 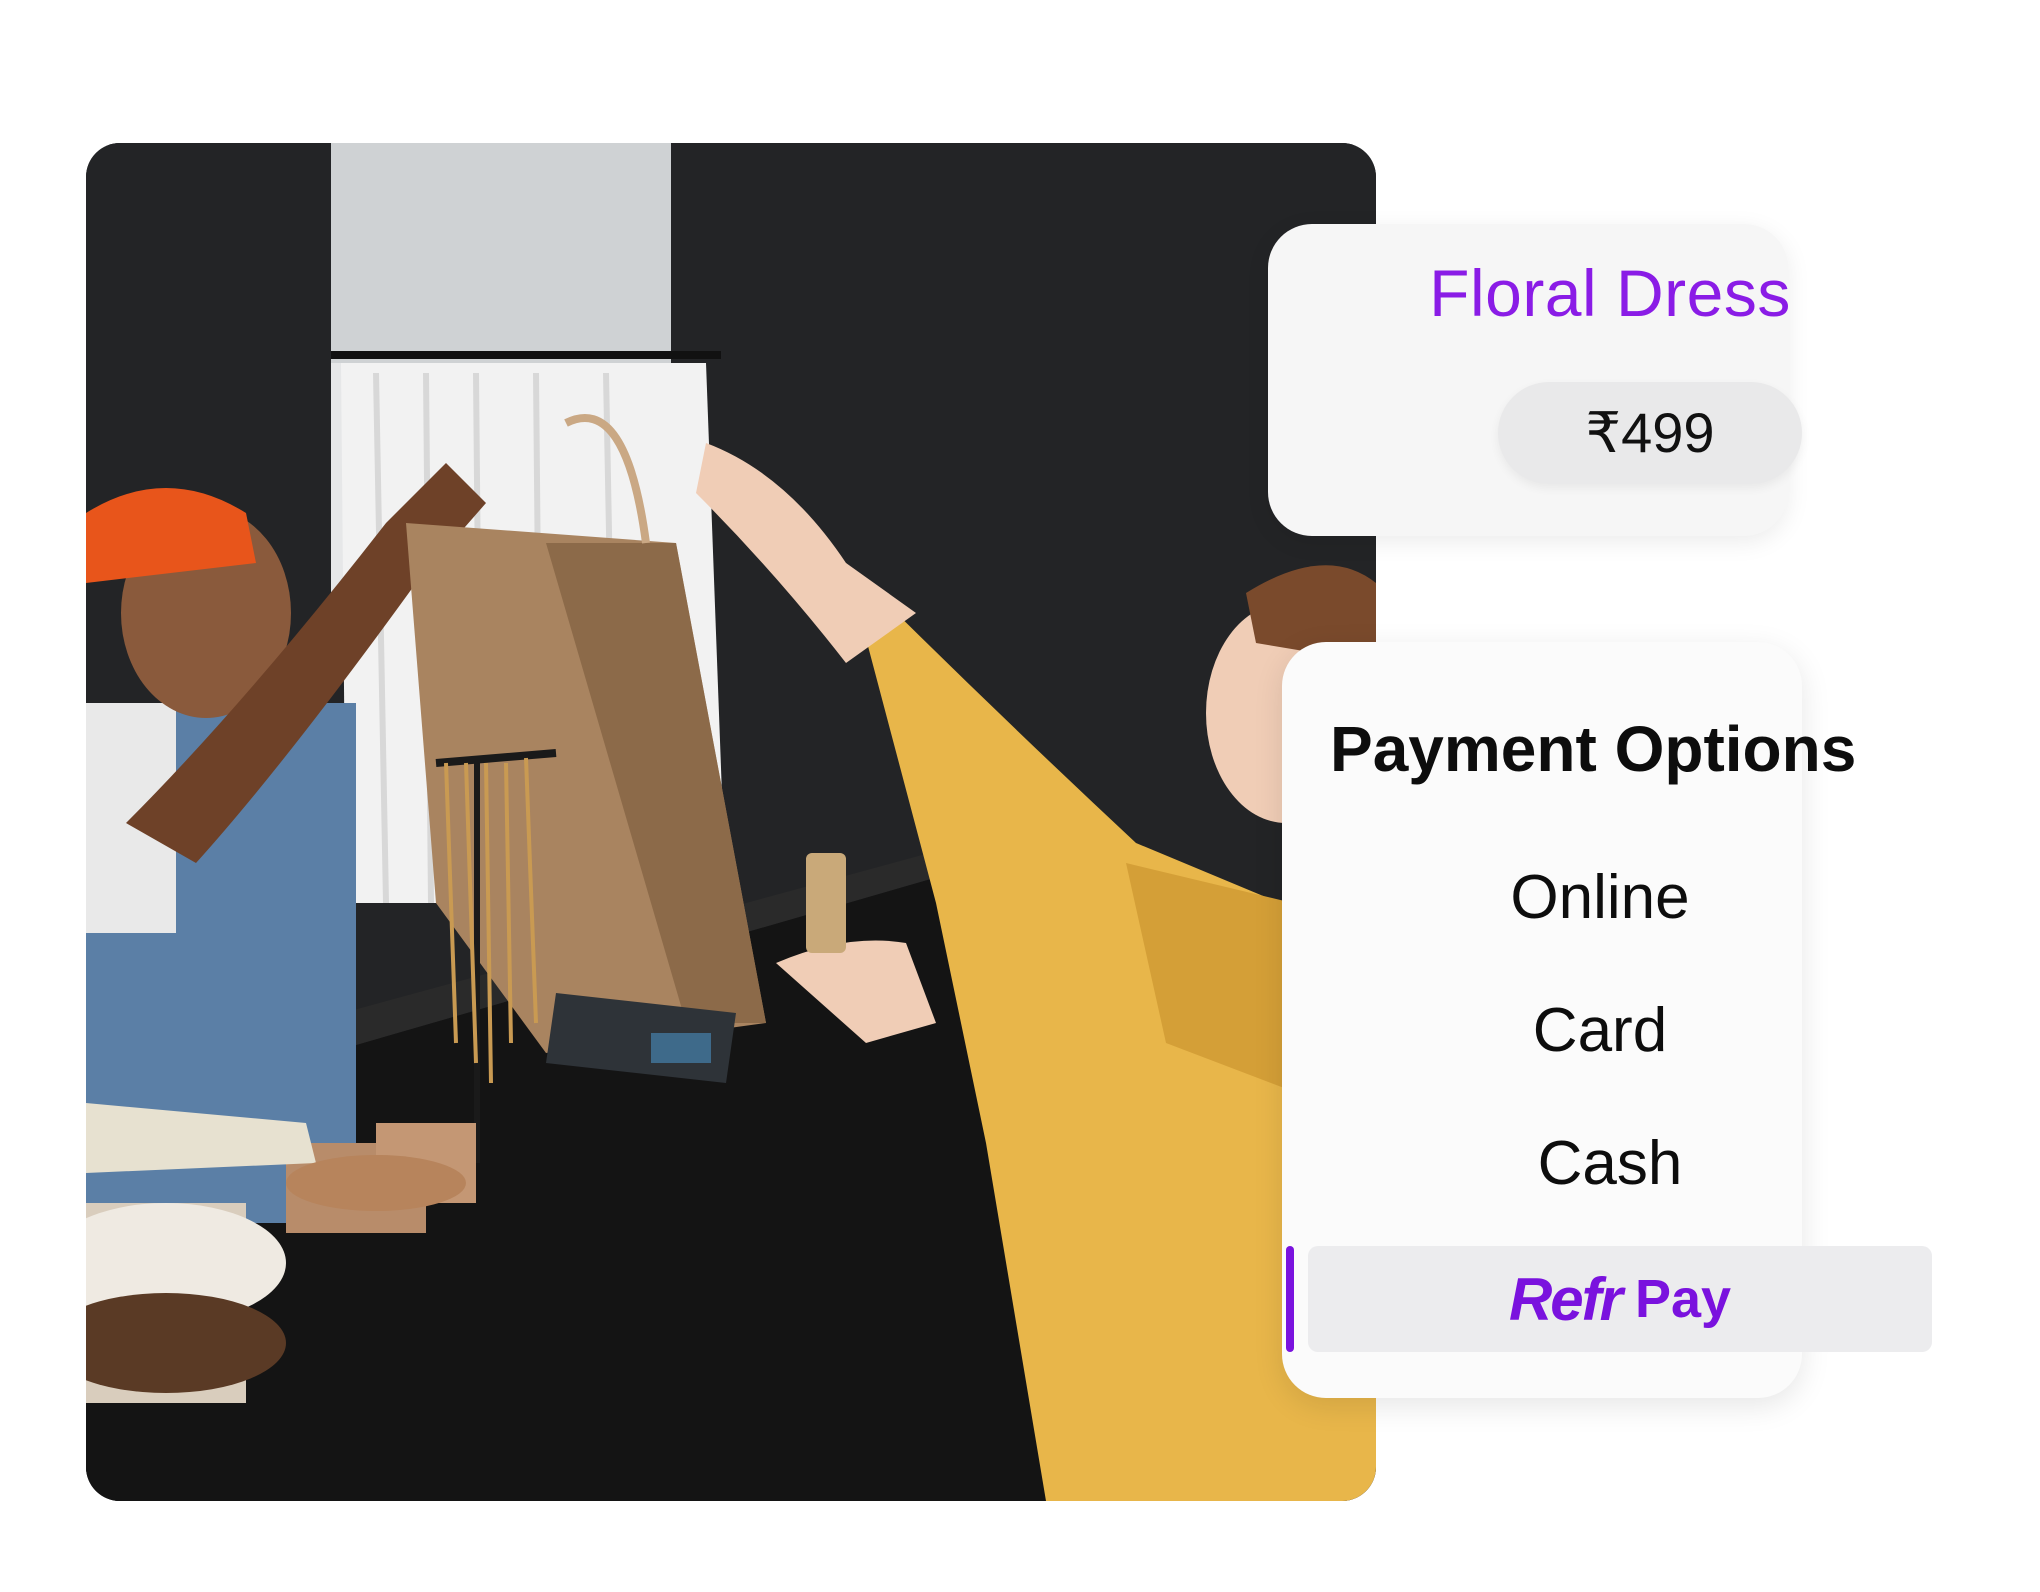 What do you see at coordinates (1565, 1299) in the screenshot?
I see `refr-logo-text: Refr` at bounding box center [1565, 1299].